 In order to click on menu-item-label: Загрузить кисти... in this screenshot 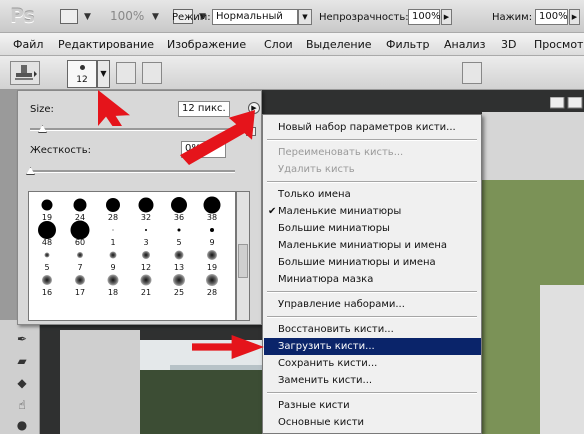, I will do `click(326, 346)`.